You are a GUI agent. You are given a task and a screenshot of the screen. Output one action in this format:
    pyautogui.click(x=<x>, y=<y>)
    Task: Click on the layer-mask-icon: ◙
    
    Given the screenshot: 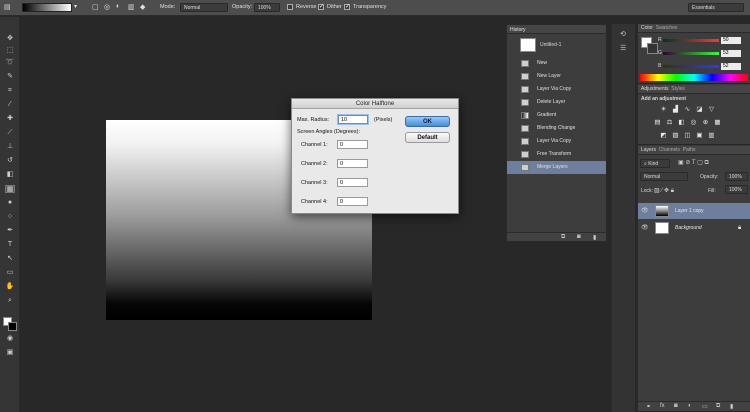 What is the action you would take?
    pyautogui.click(x=676, y=406)
    